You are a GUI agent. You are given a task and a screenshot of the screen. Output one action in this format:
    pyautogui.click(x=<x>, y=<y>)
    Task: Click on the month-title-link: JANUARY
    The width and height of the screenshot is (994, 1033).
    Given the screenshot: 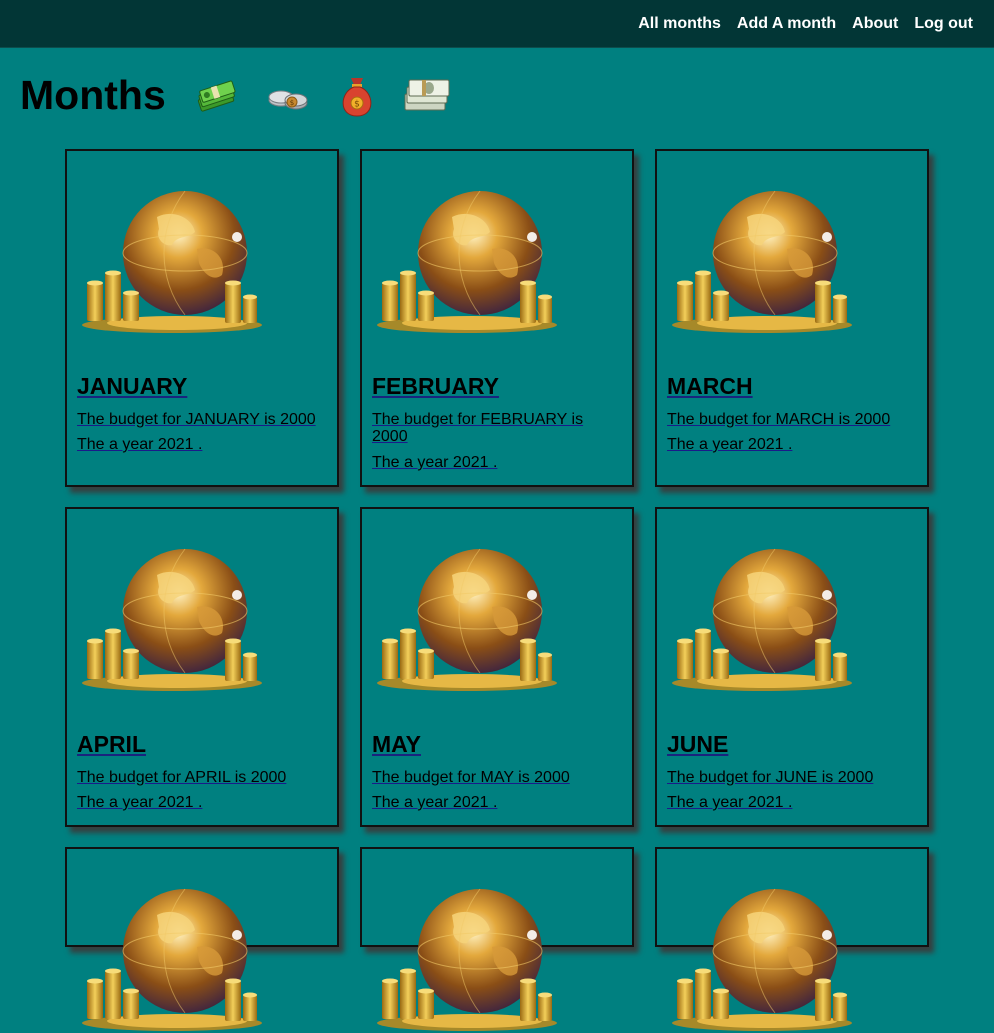 What is the action you would take?
    pyautogui.click(x=132, y=386)
    